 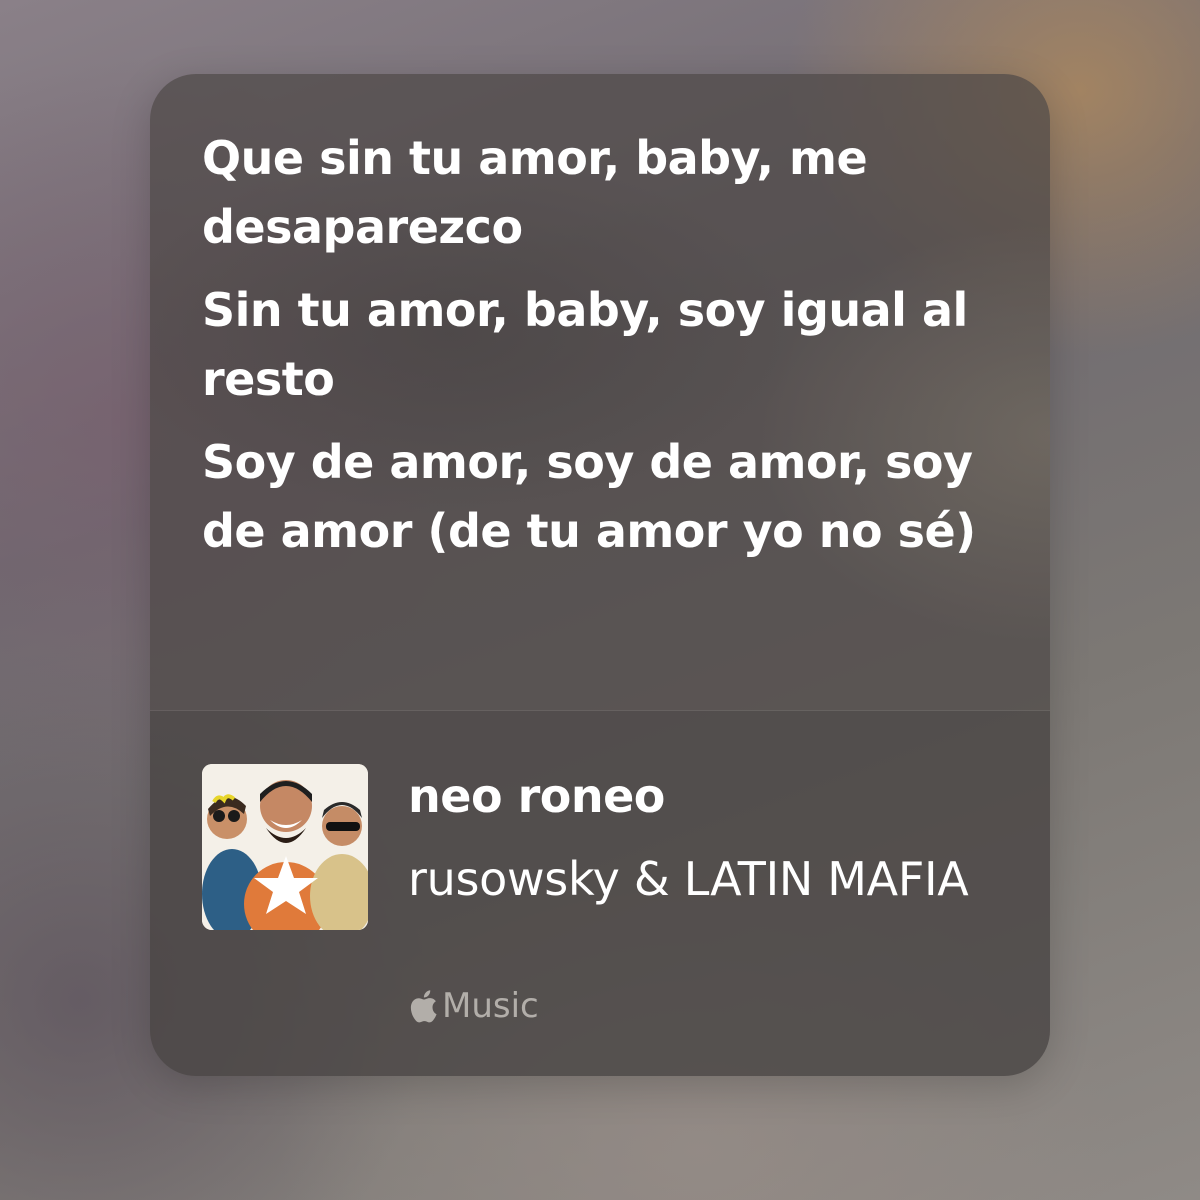 I want to click on apple-music-badge: Music, so click(x=473, y=1006).